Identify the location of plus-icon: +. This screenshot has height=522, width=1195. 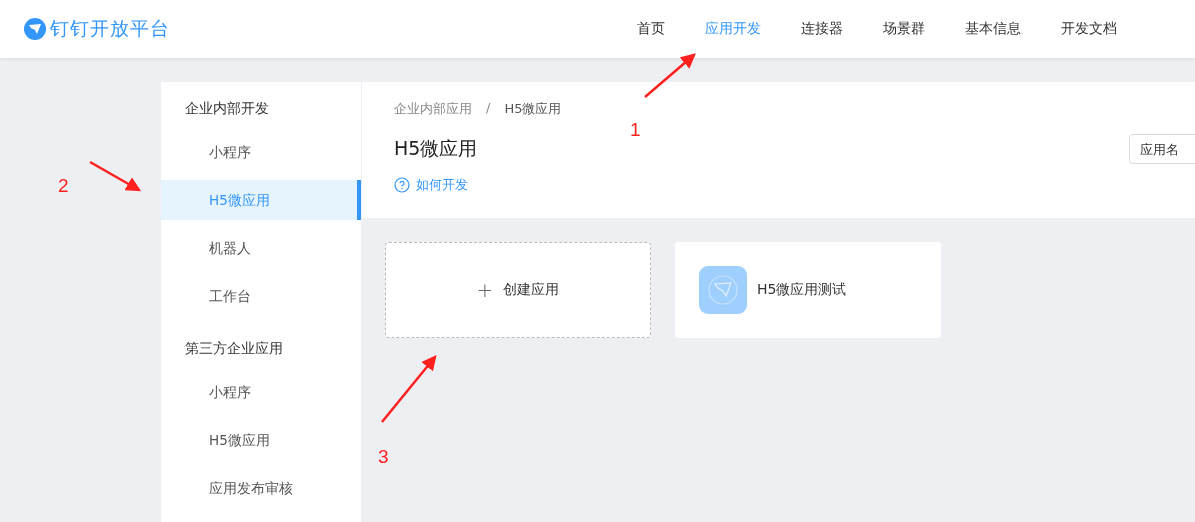
(485, 290).